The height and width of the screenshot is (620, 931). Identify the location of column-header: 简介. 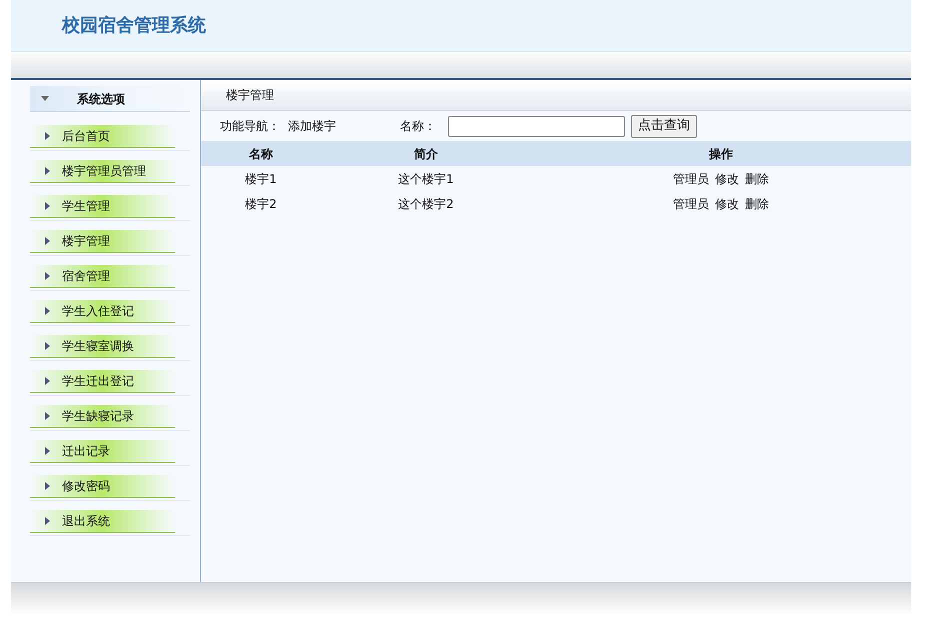
(426, 154).